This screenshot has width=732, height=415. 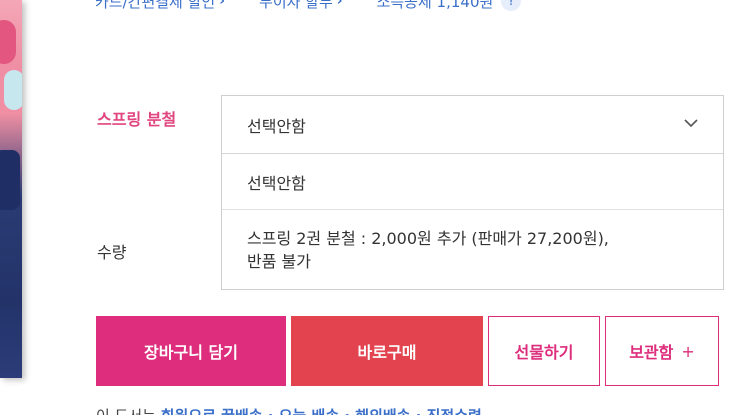 I want to click on option-text: 스프링 2권 분철 : 2,000원 추가 (판매가 27,200원),, so click(x=428, y=238).